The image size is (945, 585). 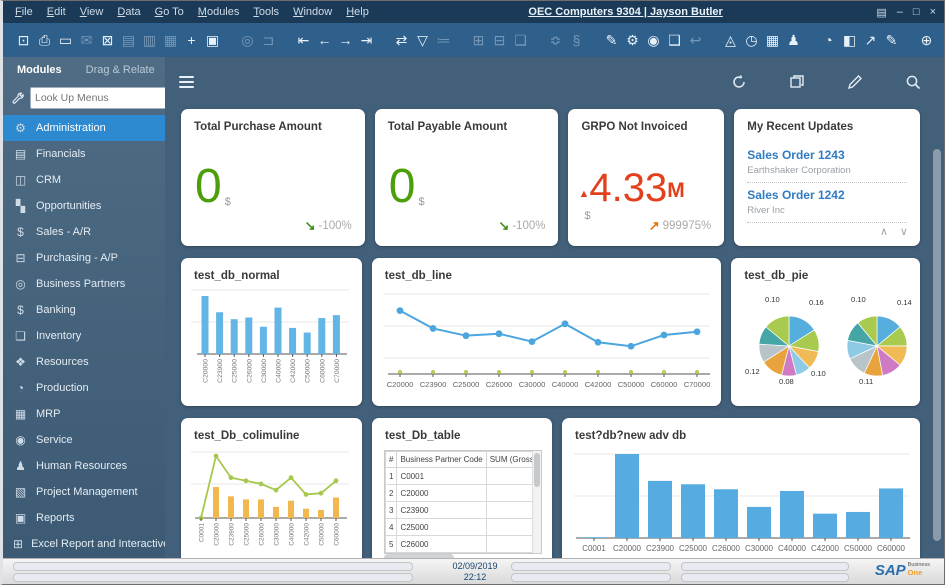 What do you see at coordinates (23, 40) in the screenshot?
I see `form-search-icon: ⊡` at bounding box center [23, 40].